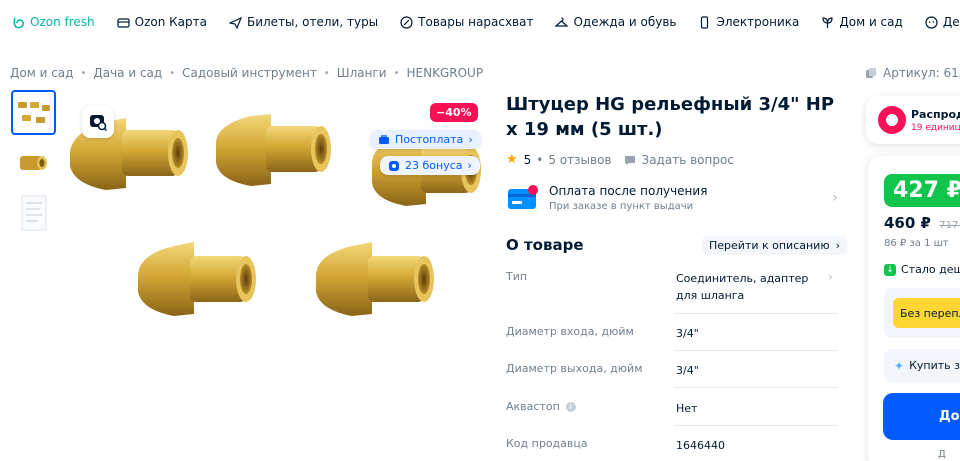 This screenshot has width=960, height=461. I want to click on goto-description-button: Перейти к описанию ›, so click(774, 245).